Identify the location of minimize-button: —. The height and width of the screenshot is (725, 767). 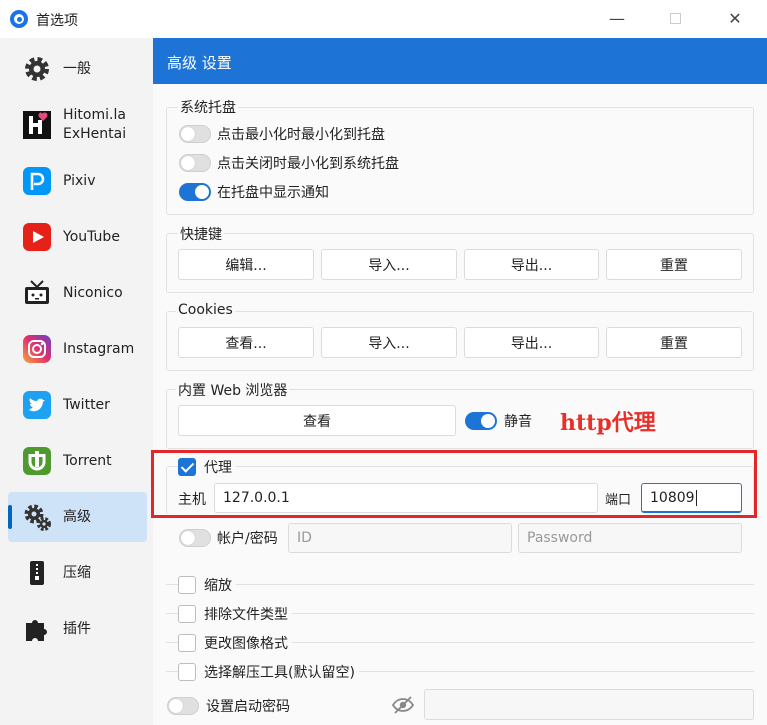
(617, 19).